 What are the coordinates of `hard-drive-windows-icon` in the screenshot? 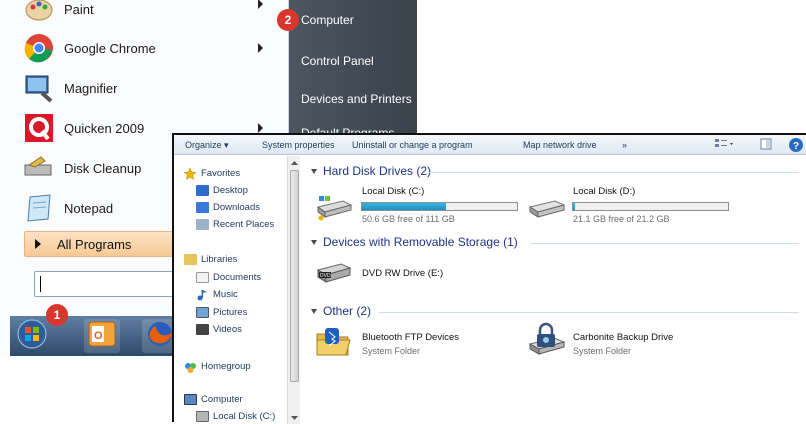 It's located at (334, 208).